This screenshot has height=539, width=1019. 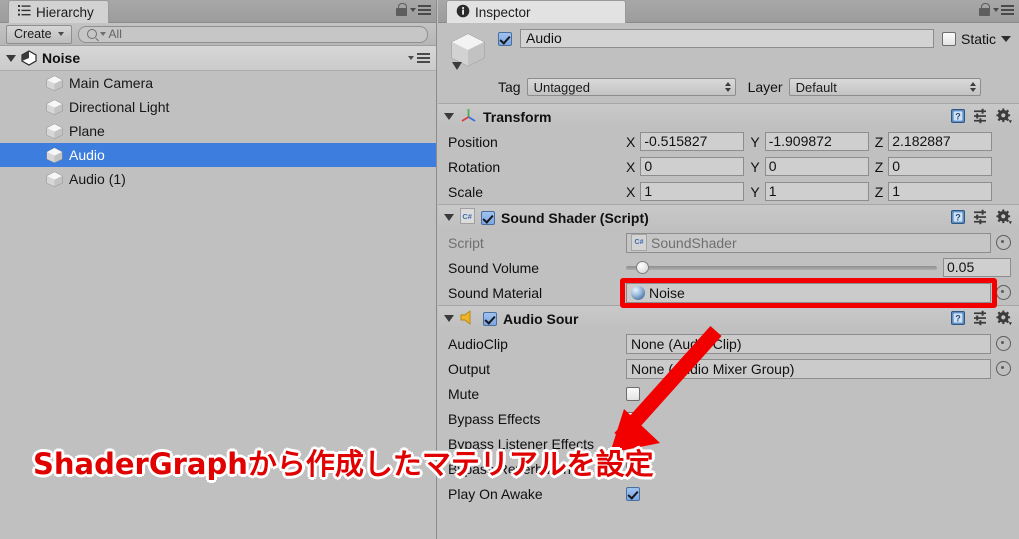 What do you see at coordinates (667, 292) in the screenshot?
I see `object-field-value: Noise` at bounding box center [667, 292].